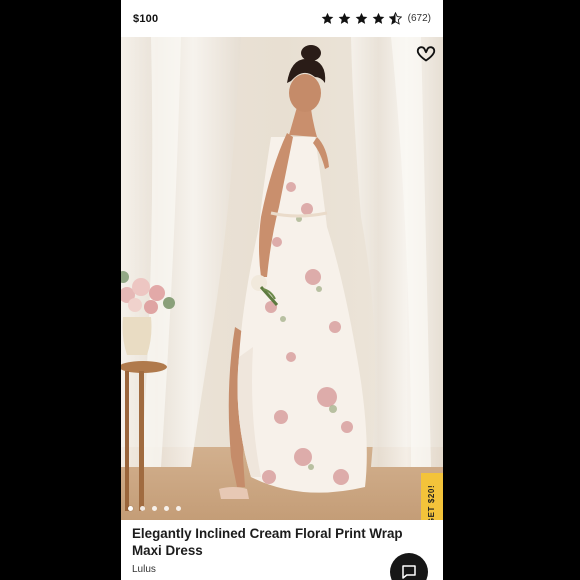 Image resolution: width=580 pixels, height=580 pixels. What do you see at coordinates (282, 569) in the screenshot?
I see `brand-link: Lulus` at bounding box center [282, 569].